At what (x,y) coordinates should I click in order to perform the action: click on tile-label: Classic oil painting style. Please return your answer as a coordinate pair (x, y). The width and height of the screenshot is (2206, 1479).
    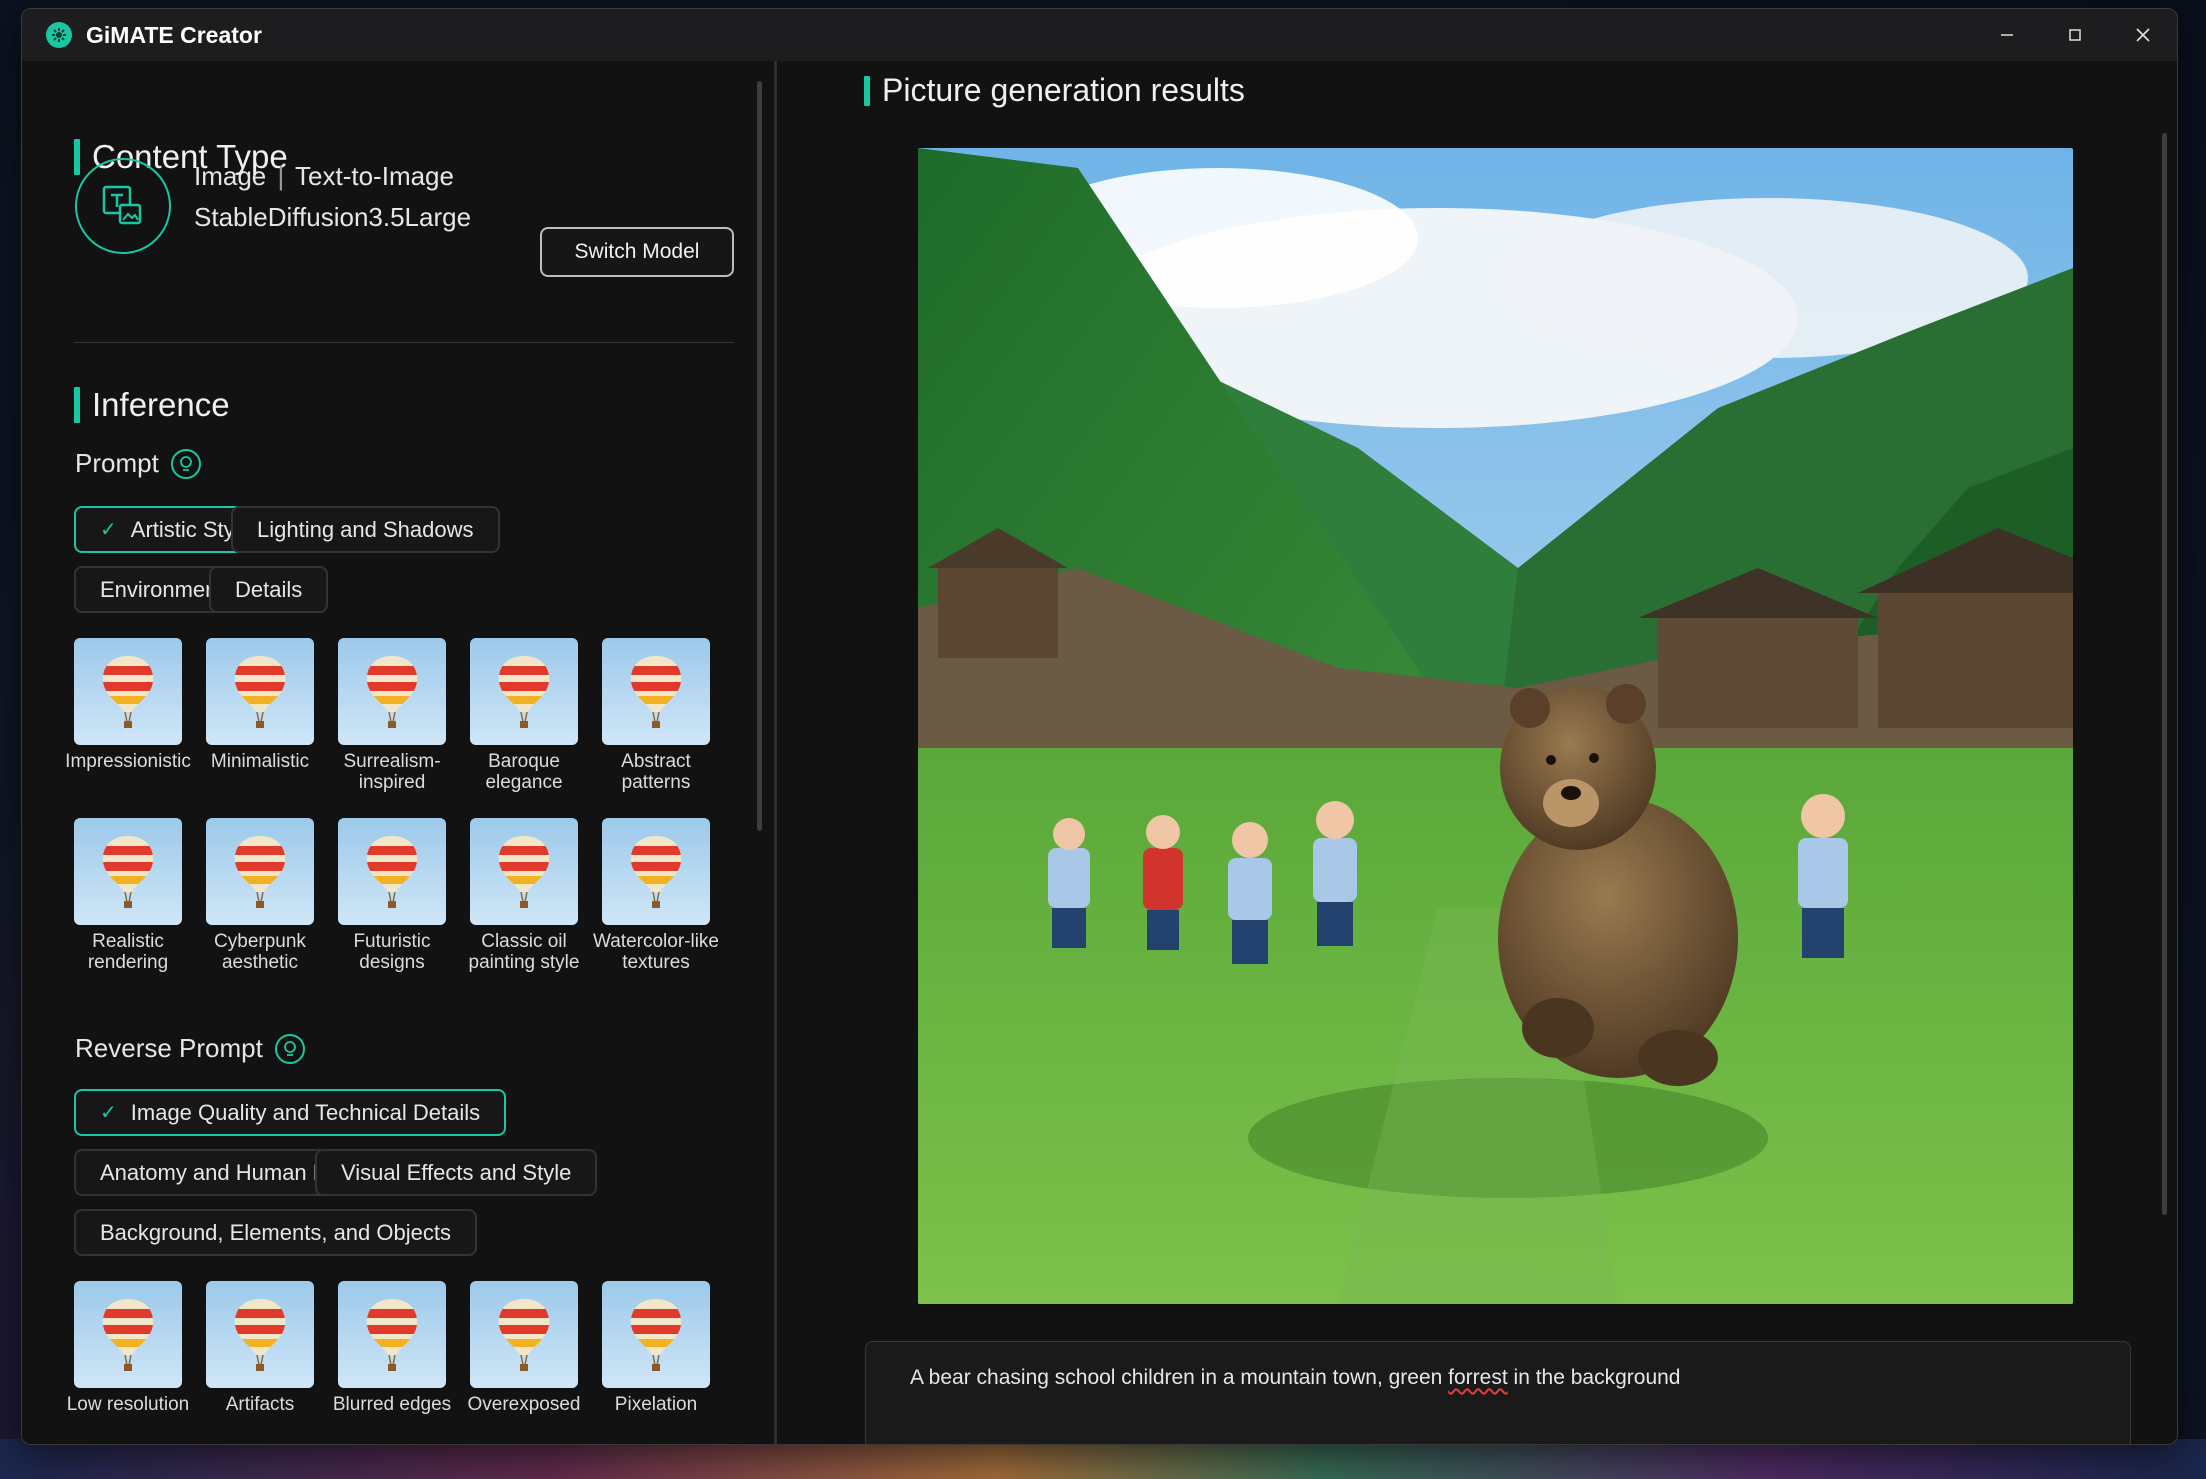
    Looking at the image, I should click on (524, 952).